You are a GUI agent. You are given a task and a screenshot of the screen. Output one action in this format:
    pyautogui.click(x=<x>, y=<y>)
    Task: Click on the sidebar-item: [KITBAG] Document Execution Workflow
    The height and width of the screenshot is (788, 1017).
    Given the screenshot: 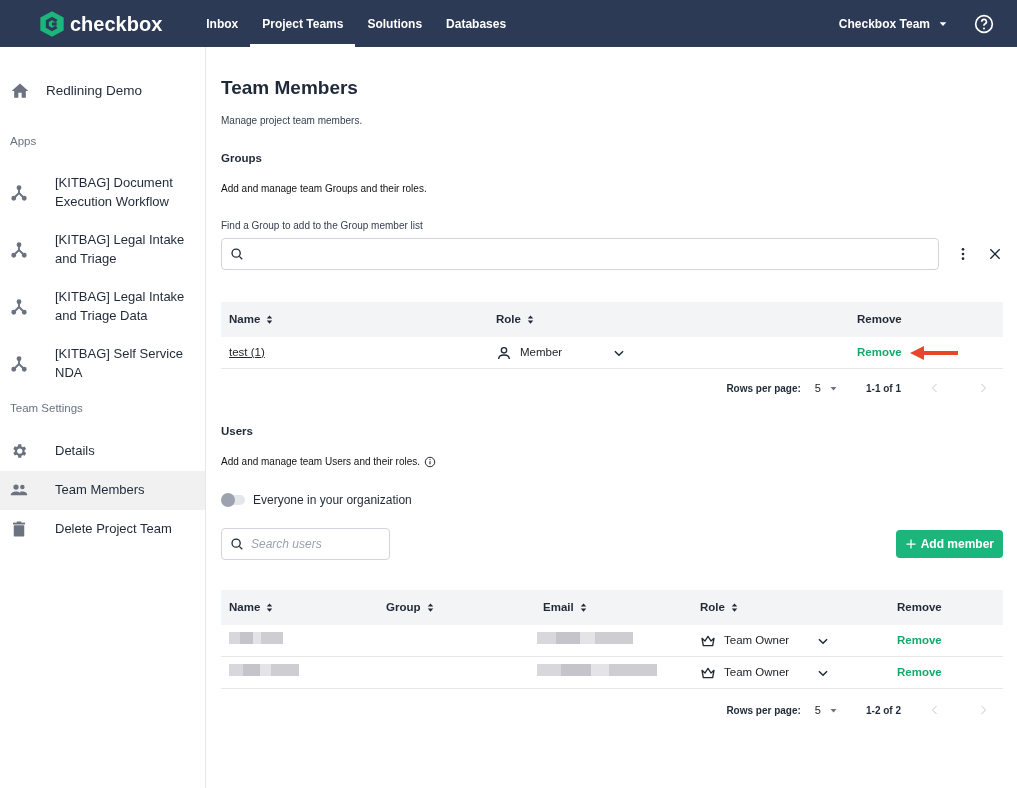 What is the action you would take?
    pyautogui.click(x=102, y=193)
    